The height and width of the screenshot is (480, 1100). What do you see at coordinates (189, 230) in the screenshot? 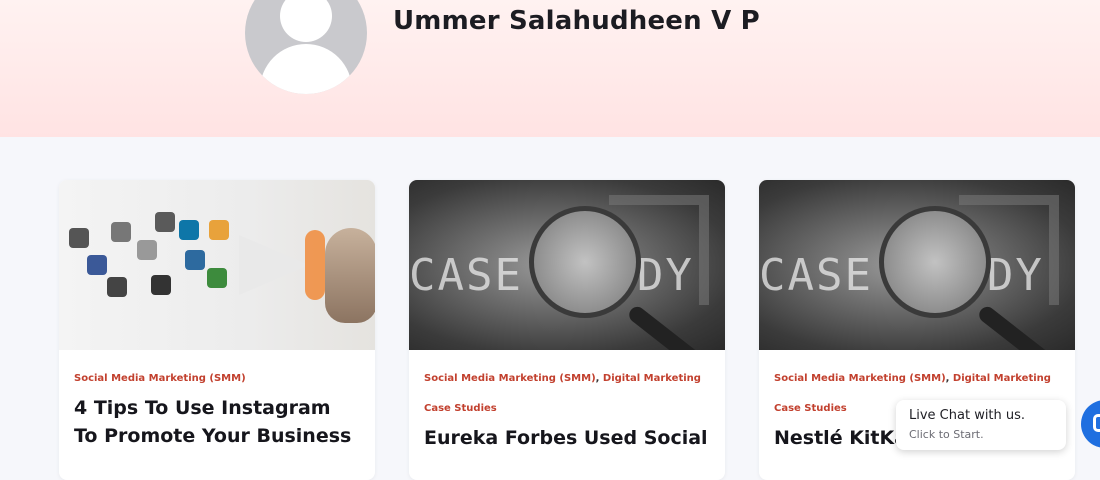
I see `linkedin-icon` at bounding box center [189, 230].